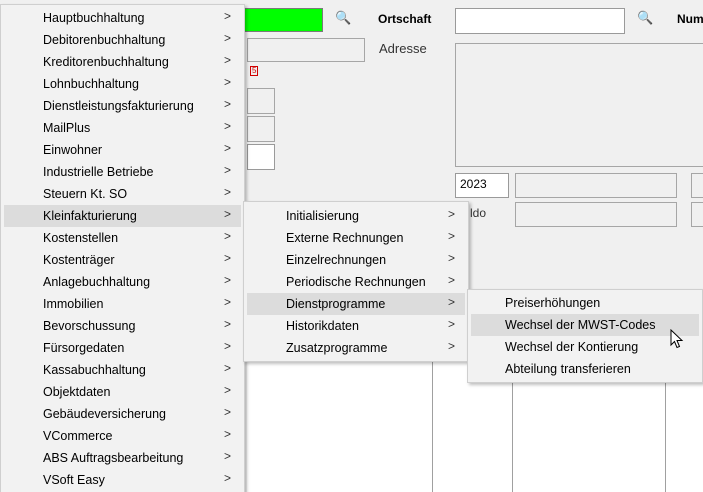  Describe the element at coordinates (73, 304) in the screenshot. I see `menu1-item-label: Immobilien` at that location.